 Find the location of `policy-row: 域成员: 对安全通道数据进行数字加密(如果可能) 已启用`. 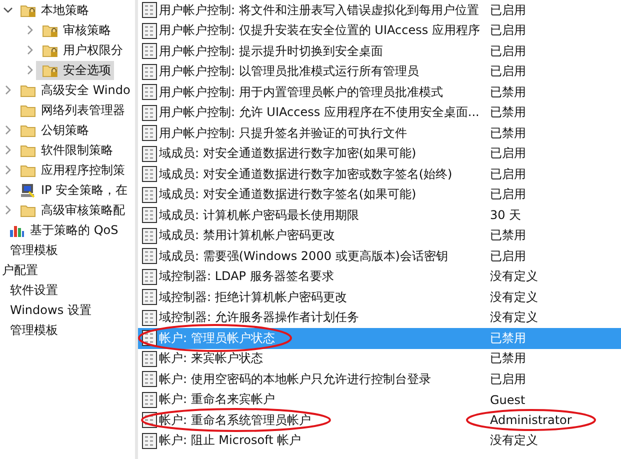

policy-row: 域成员: 对安全通道数据进行数字加密(如果可能) 已启用 is located at coordinates (379, 154).